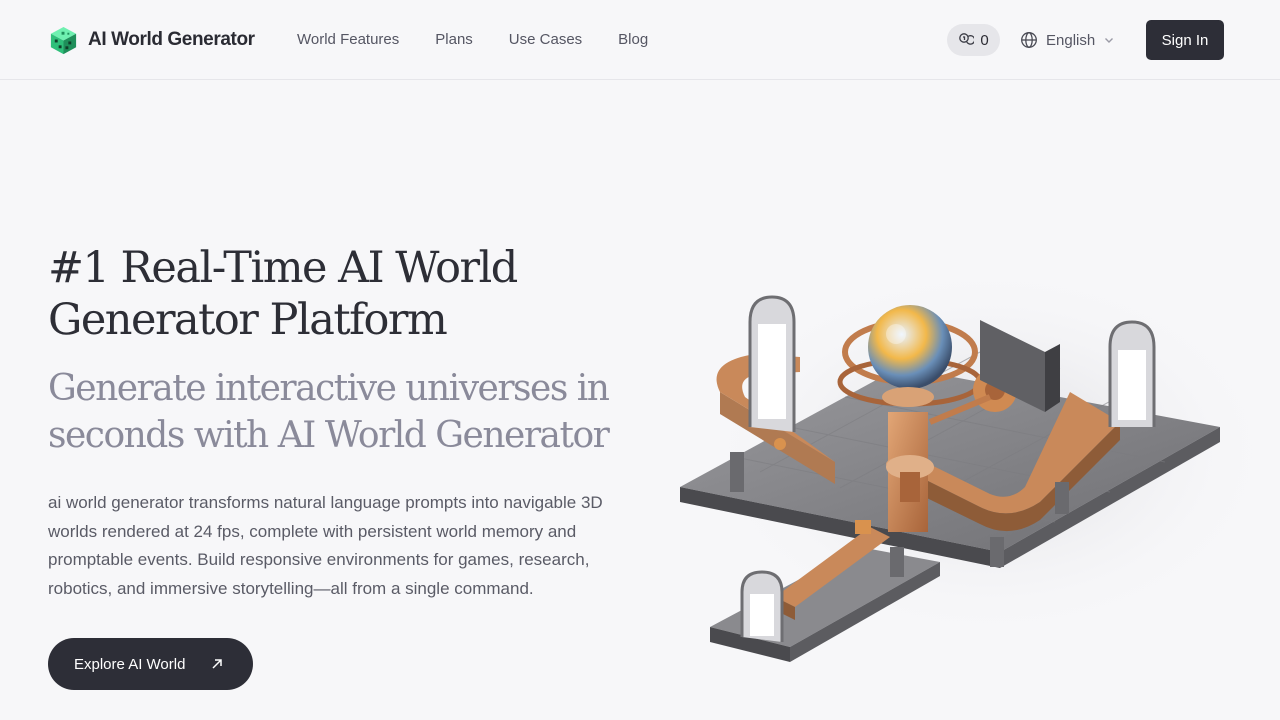  What do you see at coordinates (967, 39) in the screenshot?
I see `coins-icon` at bounding box center [967, 39].